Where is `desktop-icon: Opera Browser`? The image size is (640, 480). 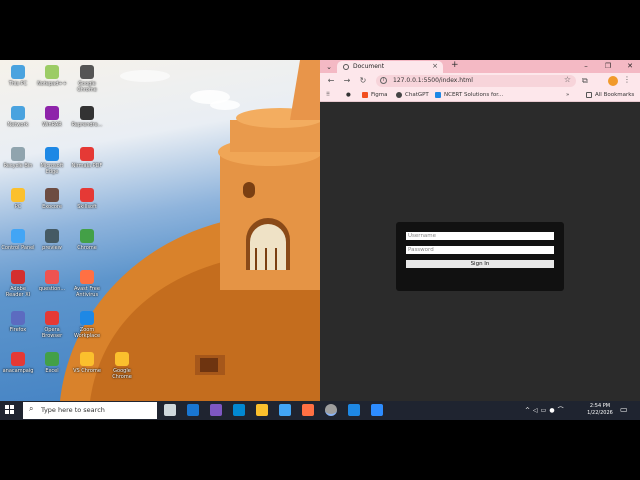 desktop-icon: Opera Browser is located at coordinates (52, 325).